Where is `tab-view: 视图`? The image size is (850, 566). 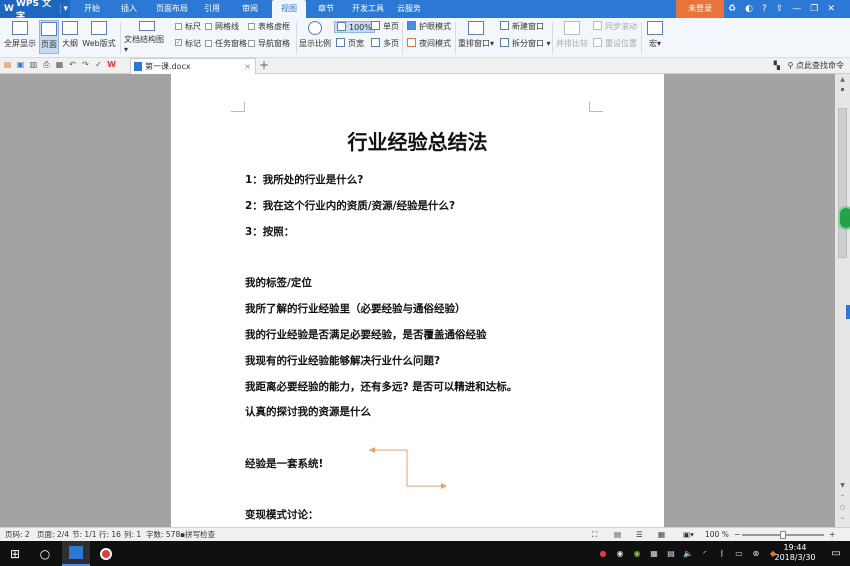 tab-view: 视图 is located at coordinates (289, 9).